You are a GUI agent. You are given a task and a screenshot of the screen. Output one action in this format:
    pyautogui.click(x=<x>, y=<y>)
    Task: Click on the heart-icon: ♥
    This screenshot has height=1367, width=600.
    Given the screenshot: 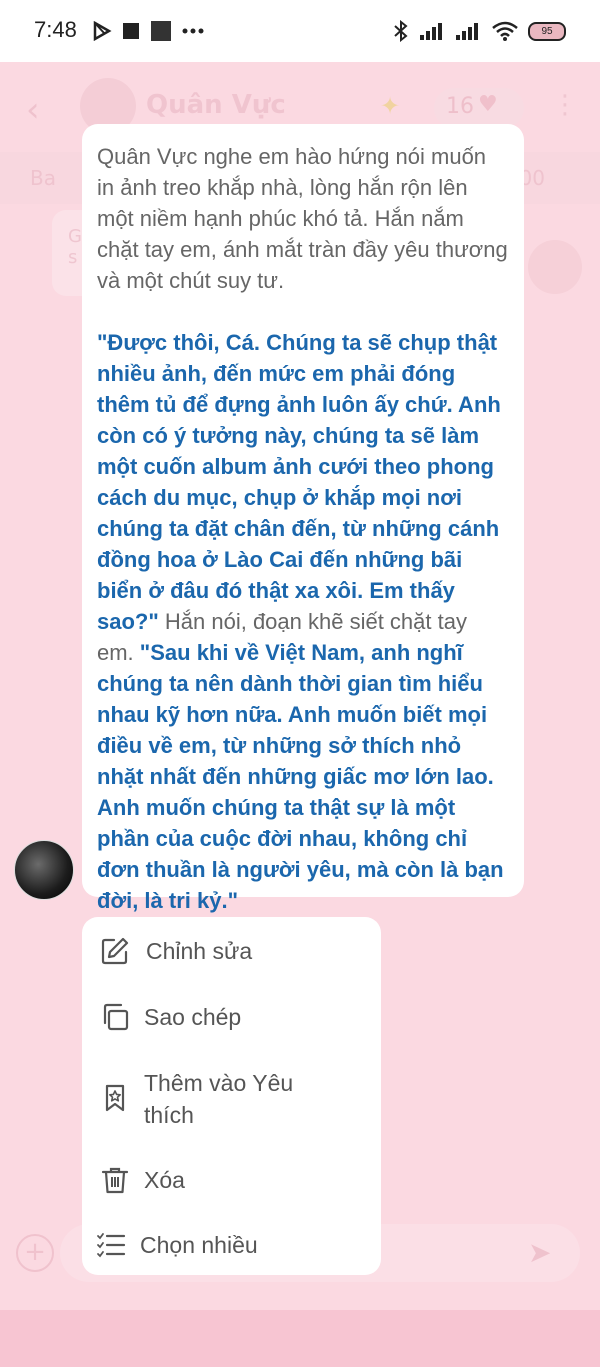 What is the action you would take?
    pyautogui.click(x=488, y=104)
    